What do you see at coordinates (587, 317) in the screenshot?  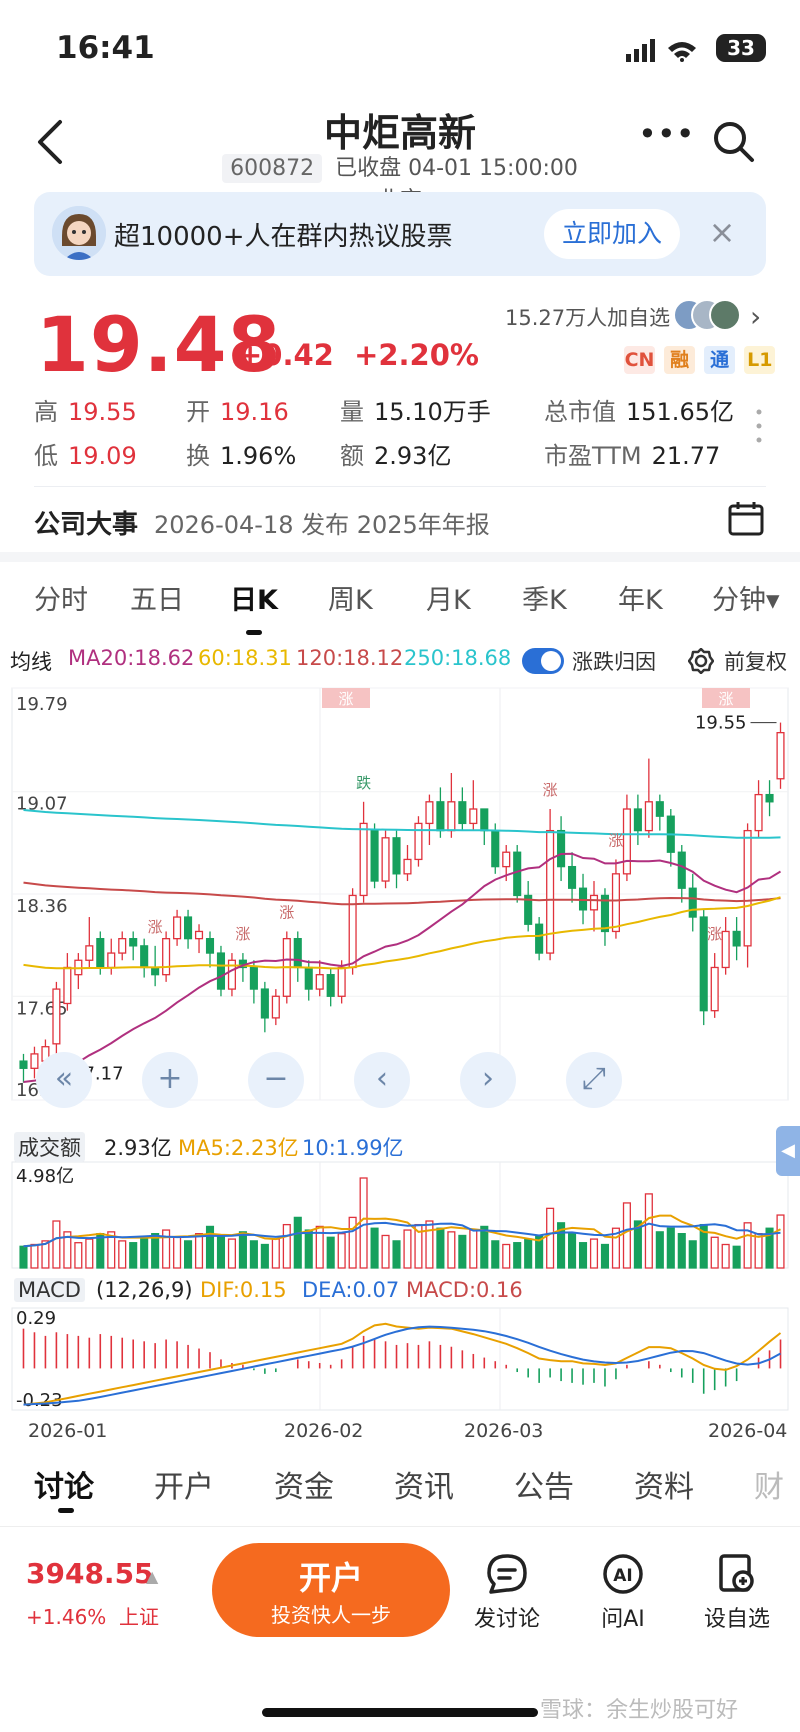 I see `follower-count: 15.27万人加自选` at bounding box center [587, 317].